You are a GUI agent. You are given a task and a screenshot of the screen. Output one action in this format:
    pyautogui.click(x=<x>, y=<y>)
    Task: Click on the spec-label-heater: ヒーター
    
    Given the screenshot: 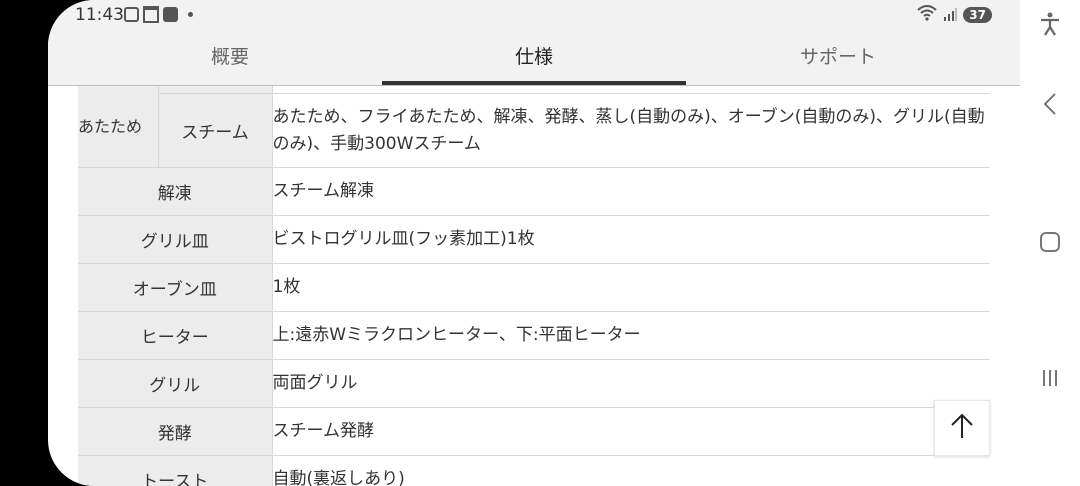 What is the action you would take?
    pyautogui.click(x=175, y=335)
    